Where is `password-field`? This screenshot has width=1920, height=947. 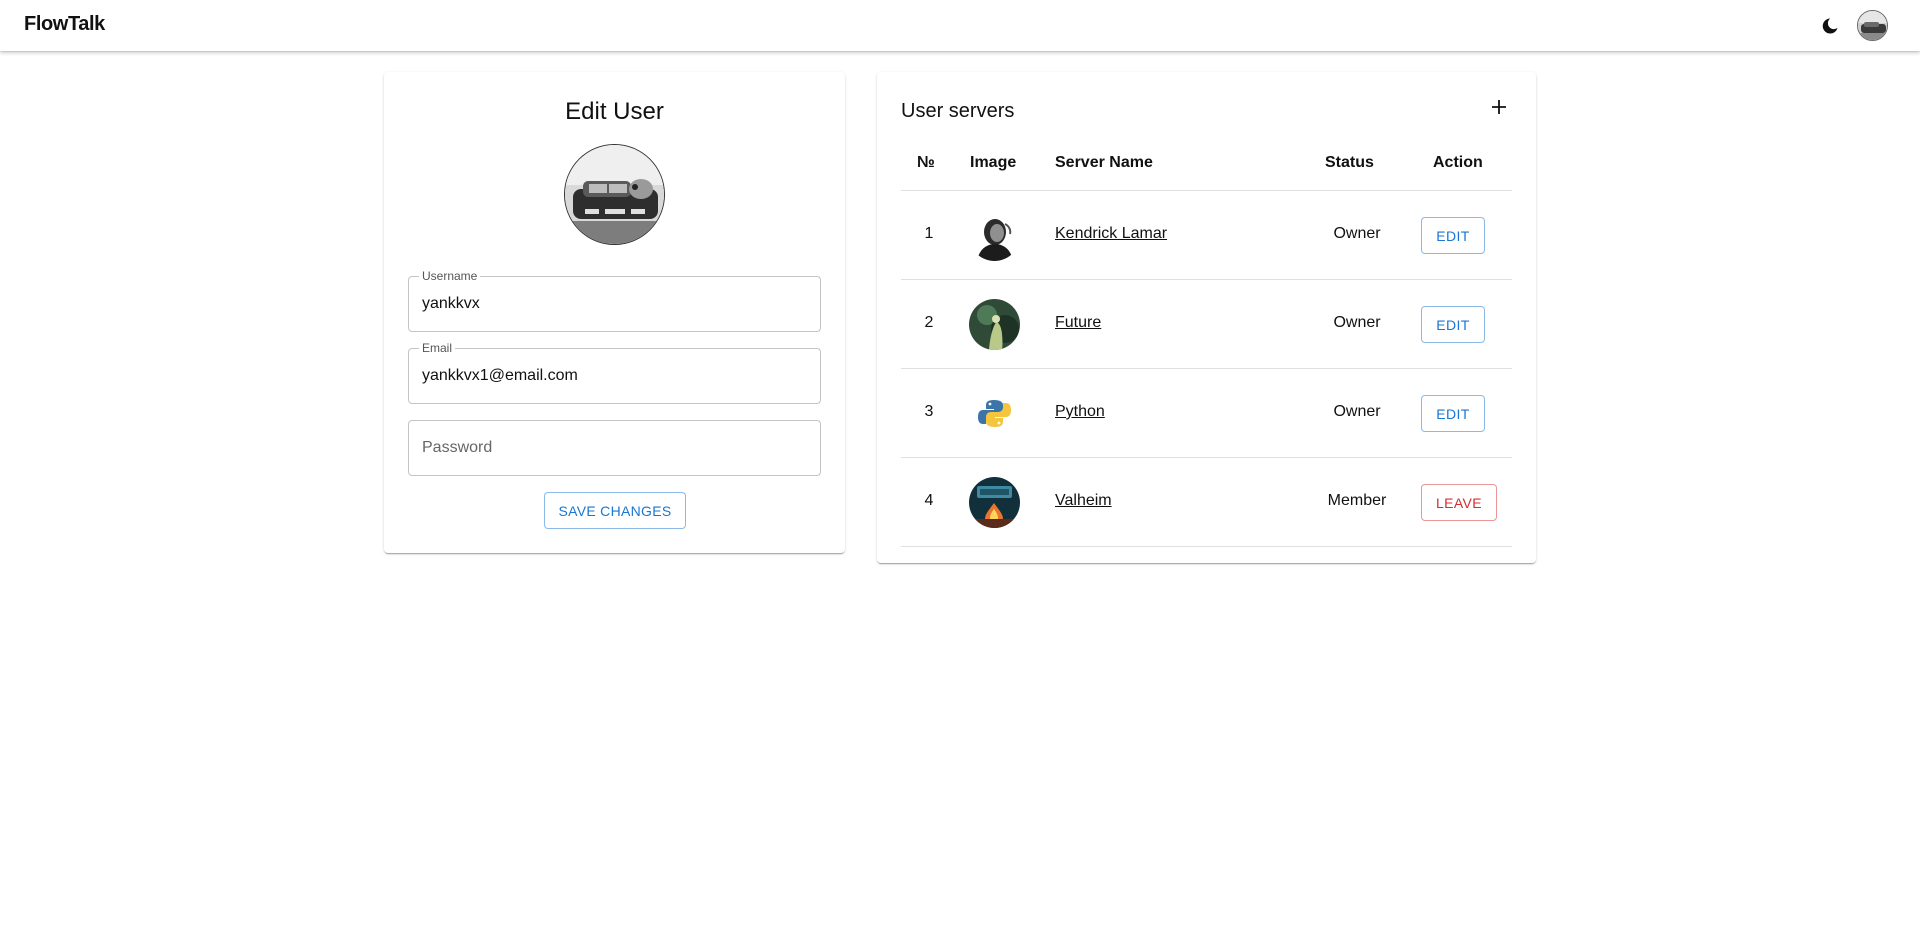 password-field is located at coordinates (614, 448).